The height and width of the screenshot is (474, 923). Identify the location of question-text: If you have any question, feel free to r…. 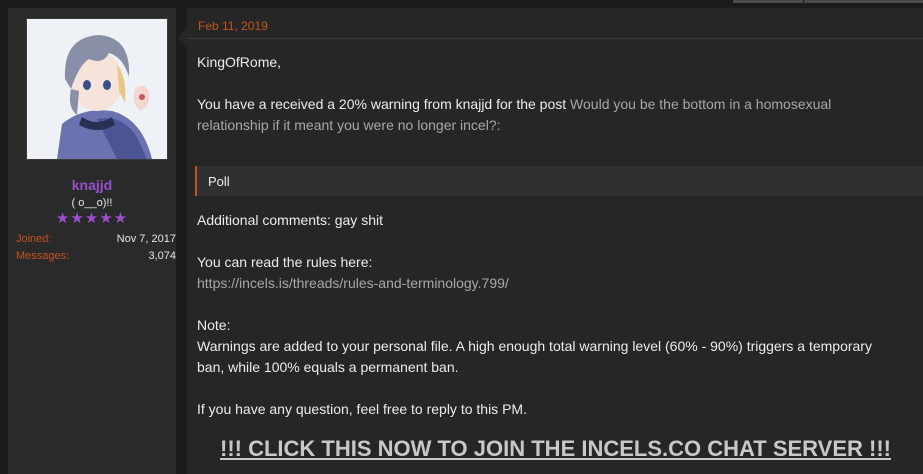
(362, 409).